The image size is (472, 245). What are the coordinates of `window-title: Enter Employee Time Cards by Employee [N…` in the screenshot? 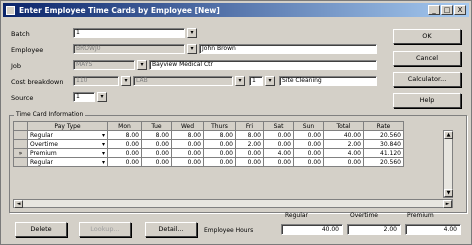 It's located at (119, 10).